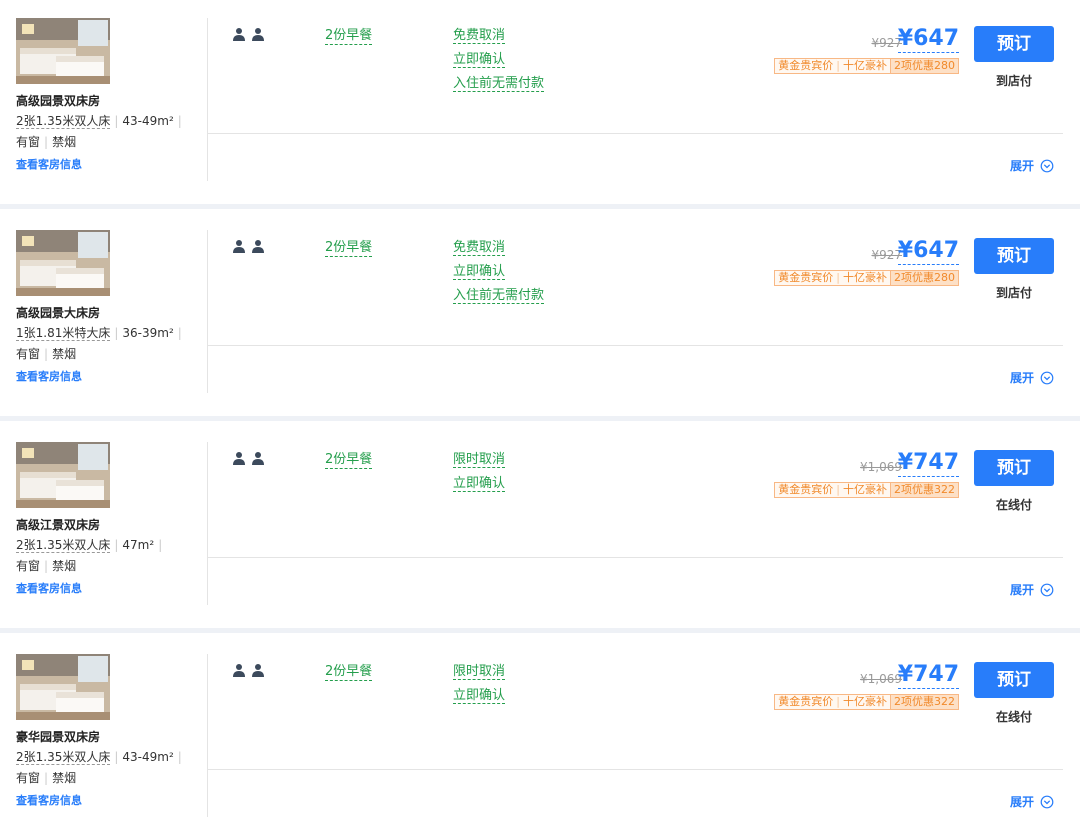 The height and width of the screenshot is (833, 1080). I want to click on room-name: 豪华园景双床房, so click(58, 737).